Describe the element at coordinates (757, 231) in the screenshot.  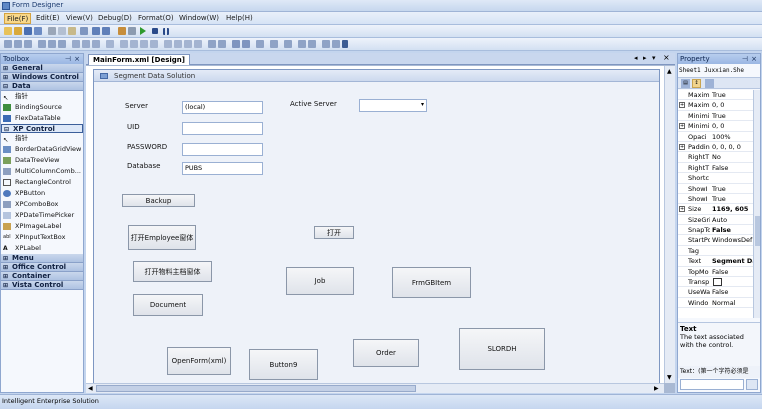
I see `property-scroll-thumb` at that location.